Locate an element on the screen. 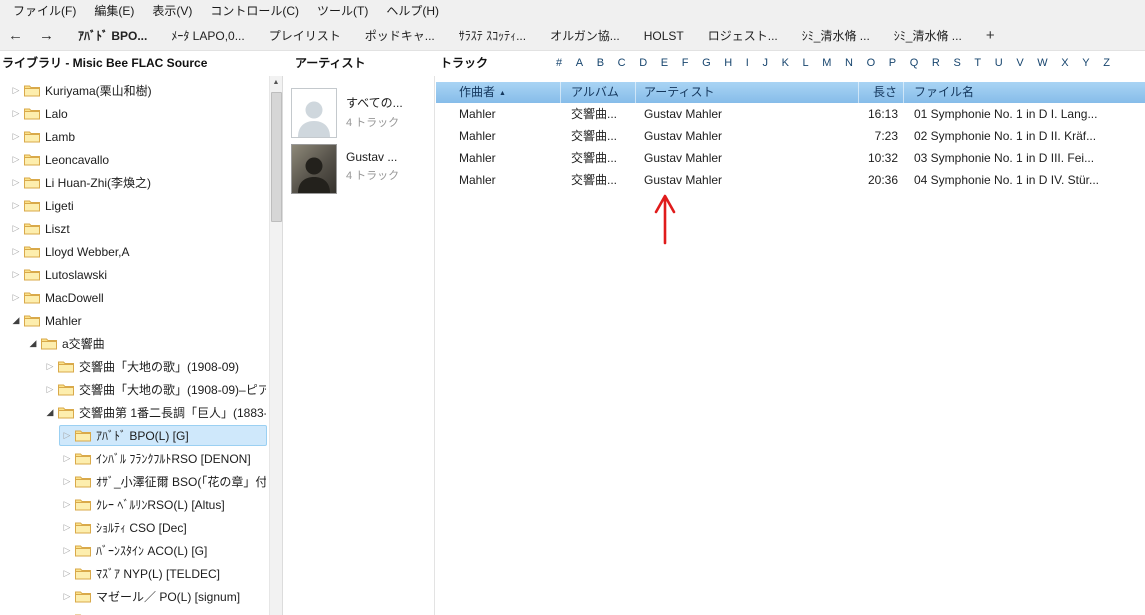  tree-row: ◢ a交響曲 is located at coordinates (134, 343).